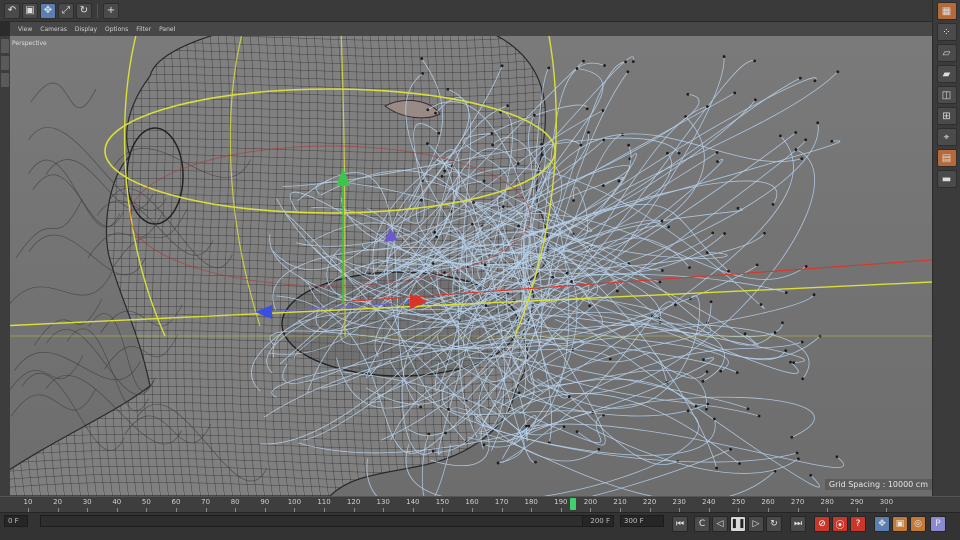 The image size is (960, 540). Describe the element at coordinates (16, 521) in the screenshot. I see `start-frame-field: 0 F` at that location.